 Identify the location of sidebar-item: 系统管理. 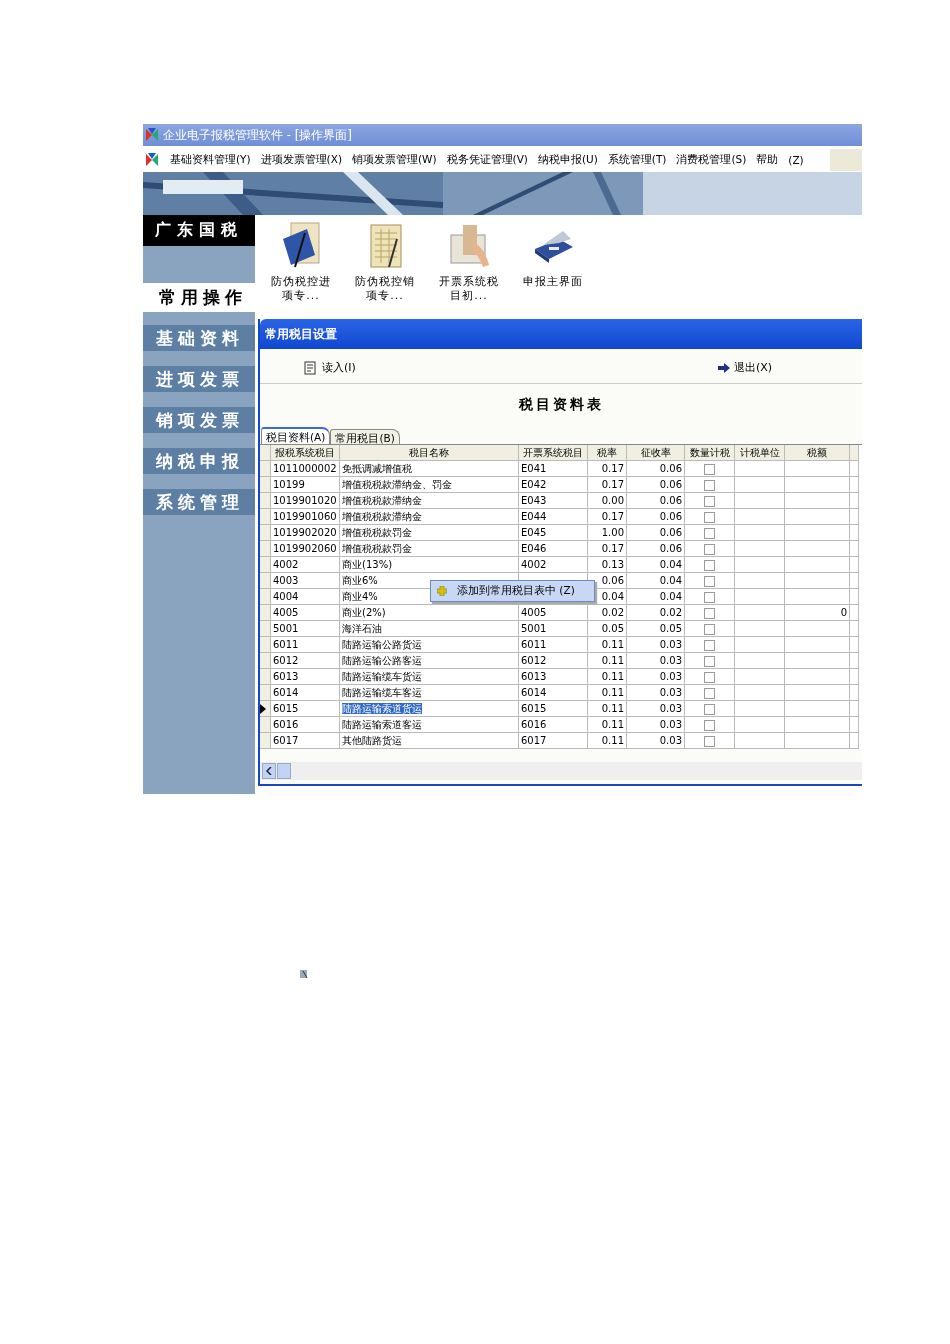
(199, 502).